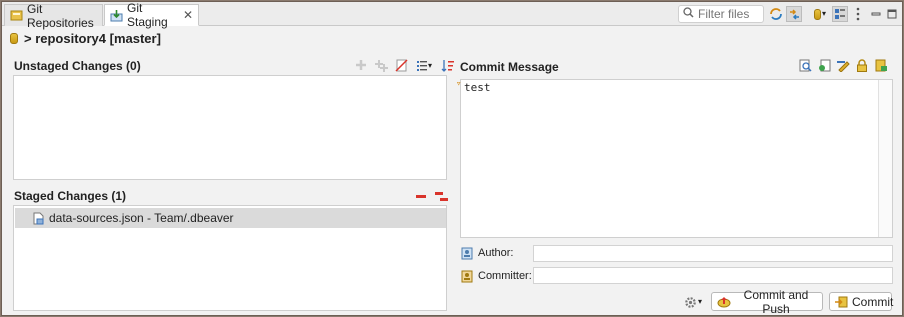  What do you see at coordinates (60, 15) in the screenshot?
I see `tab-label: Git Repositories` at bounding box center [60, 15].